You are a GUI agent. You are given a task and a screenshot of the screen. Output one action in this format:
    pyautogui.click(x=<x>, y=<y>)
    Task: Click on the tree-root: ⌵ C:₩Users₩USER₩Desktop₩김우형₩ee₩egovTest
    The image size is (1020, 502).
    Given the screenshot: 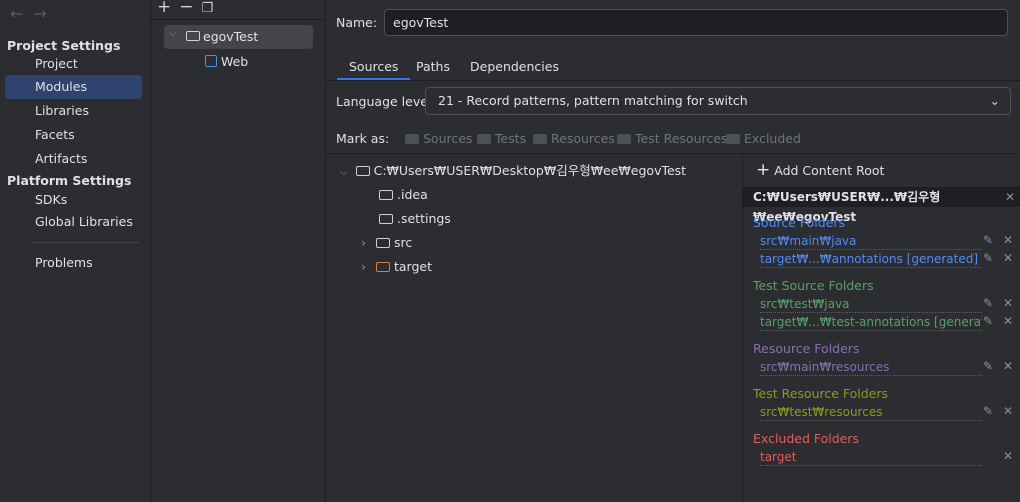 What is the action you would take?
    pyautogui.click(x=513, y=171)
    